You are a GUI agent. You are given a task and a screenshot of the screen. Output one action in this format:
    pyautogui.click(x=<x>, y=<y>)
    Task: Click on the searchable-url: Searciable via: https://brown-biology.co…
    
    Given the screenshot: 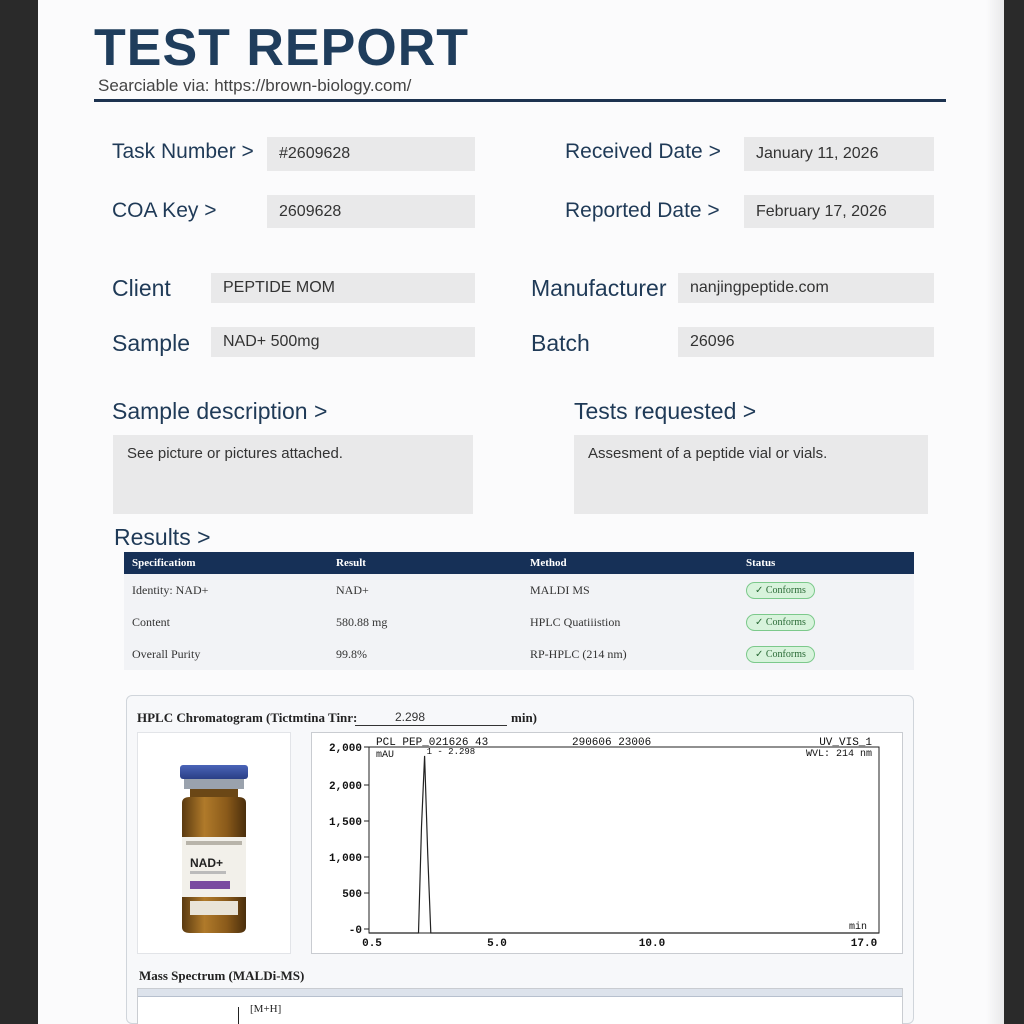 What is the action you would take?
    pyautogui.click(x=254, y=86)
    